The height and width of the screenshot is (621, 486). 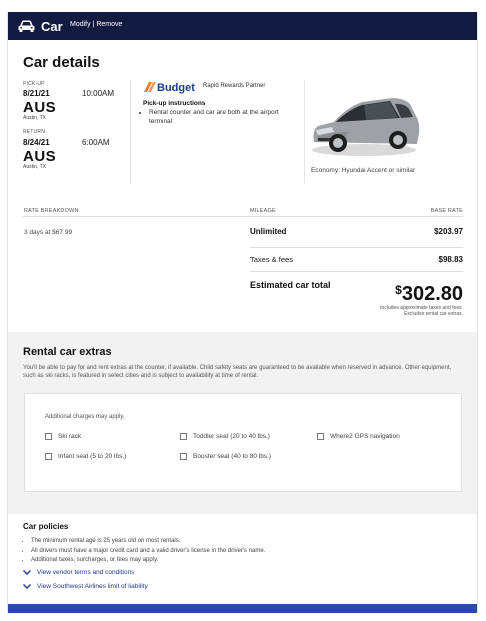 I want to click on option-label: Toddler seat (20 to 40 lbs.), so click(x=231, y=436).